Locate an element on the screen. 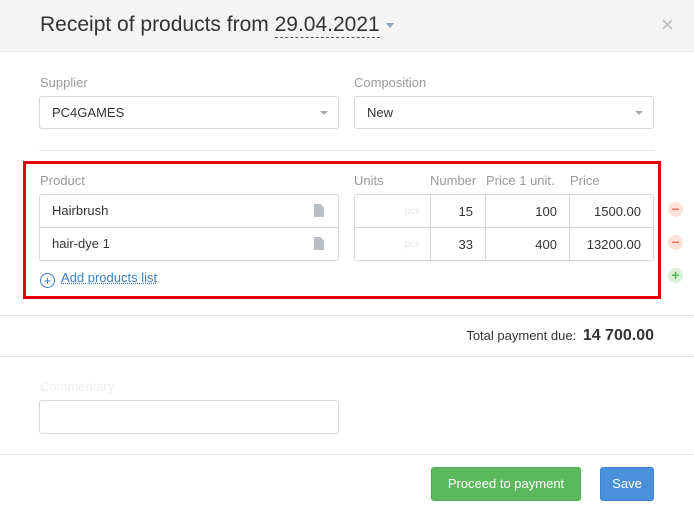 The height and width of the screenshot is (513, 694). plus-circle-icon: + is located at coordinates (47, 280).